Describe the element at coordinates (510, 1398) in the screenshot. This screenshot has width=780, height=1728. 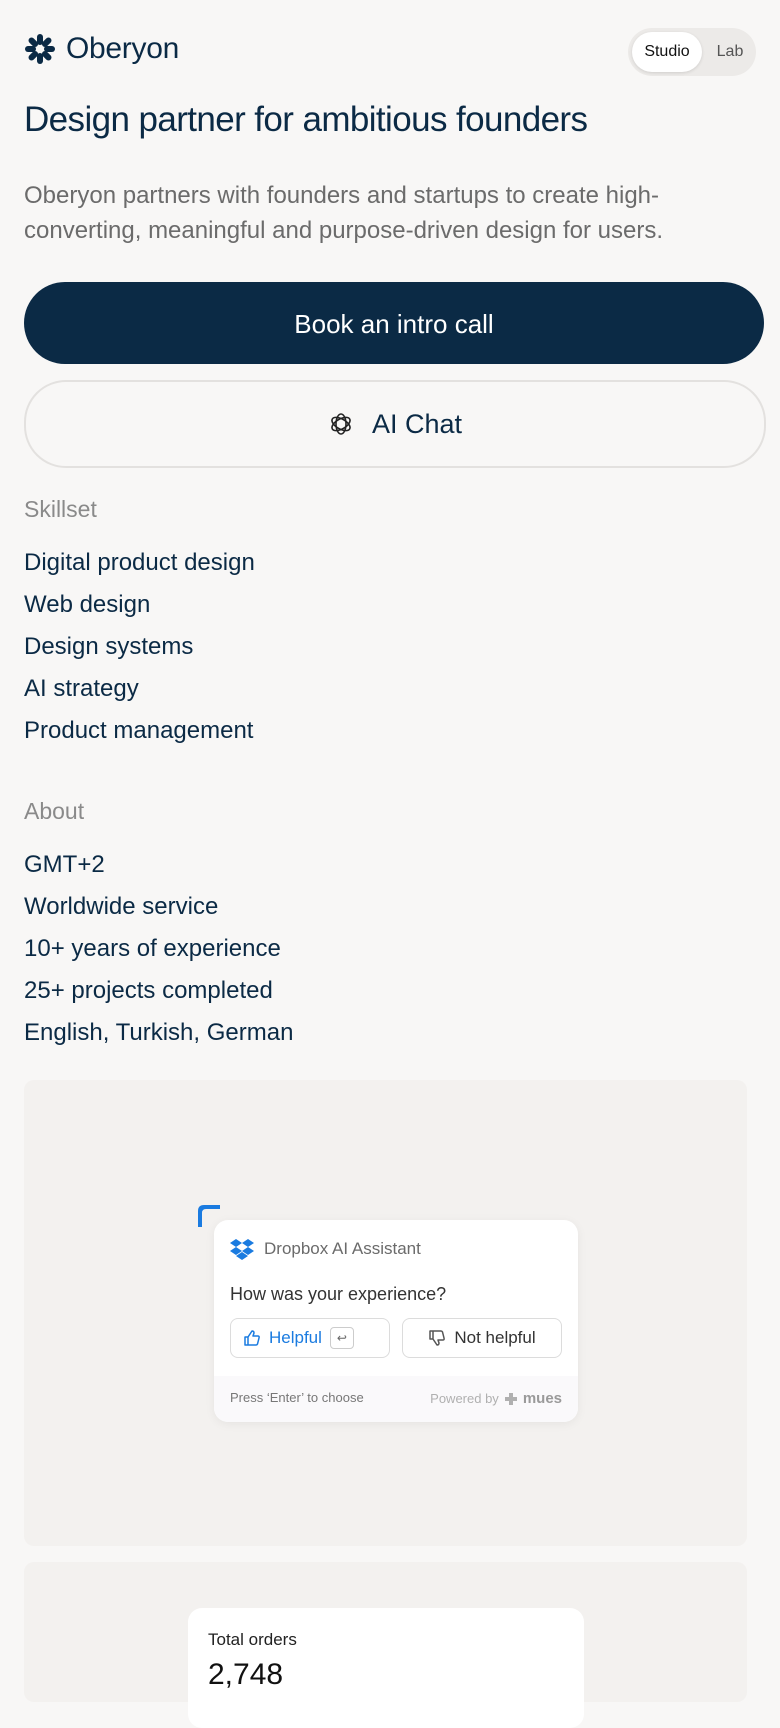
I see `mues-logo-icon` at that location.